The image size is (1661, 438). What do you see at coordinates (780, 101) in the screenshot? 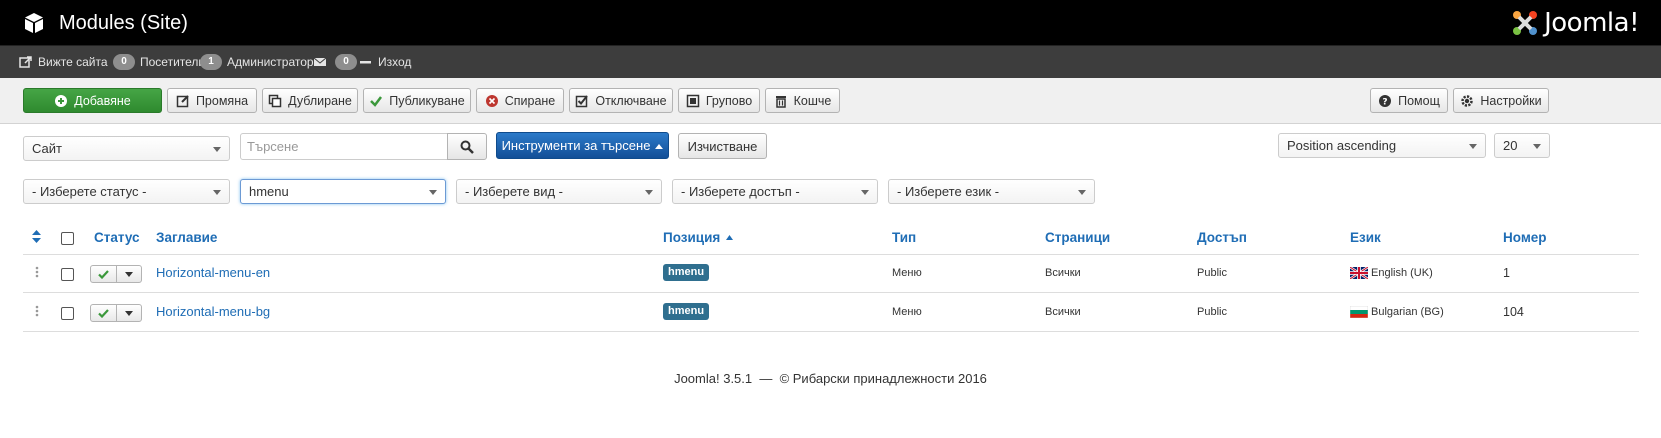
I see `trash-icon` at bounding box center [780, 101].